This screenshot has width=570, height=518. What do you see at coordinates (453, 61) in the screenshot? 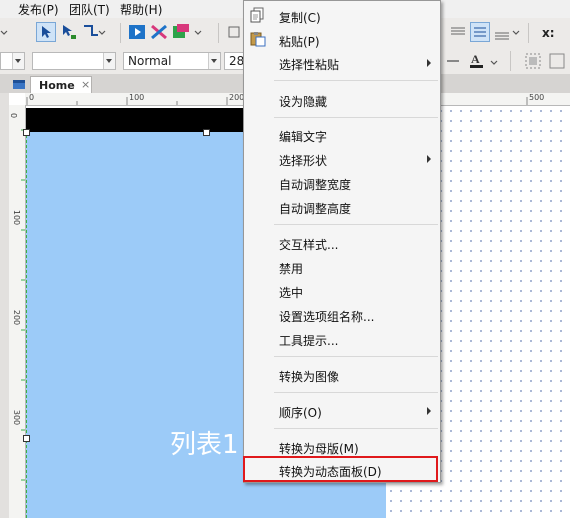
I see `line-style-icon` at bounding box center [453, 61].